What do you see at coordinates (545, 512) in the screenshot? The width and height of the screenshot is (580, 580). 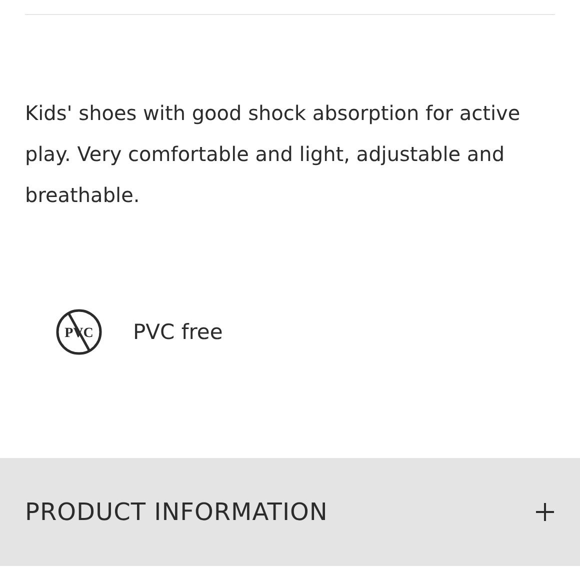 I see `plus-icon` at bounding box center [545, 512].